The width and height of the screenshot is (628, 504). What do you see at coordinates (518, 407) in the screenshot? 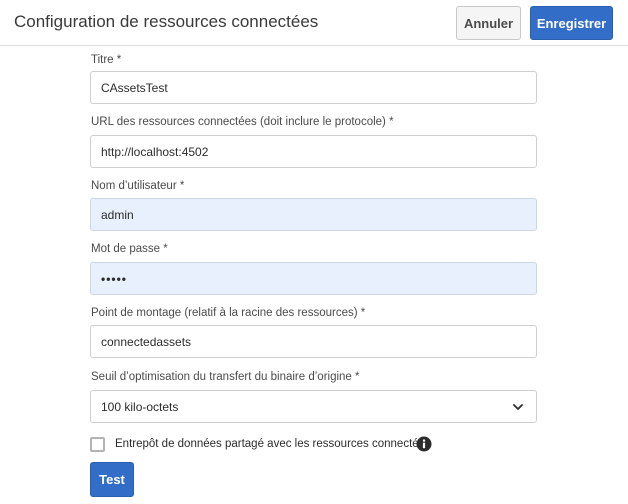
I see `chevron-down-icon` at bounding box center [518, 407].